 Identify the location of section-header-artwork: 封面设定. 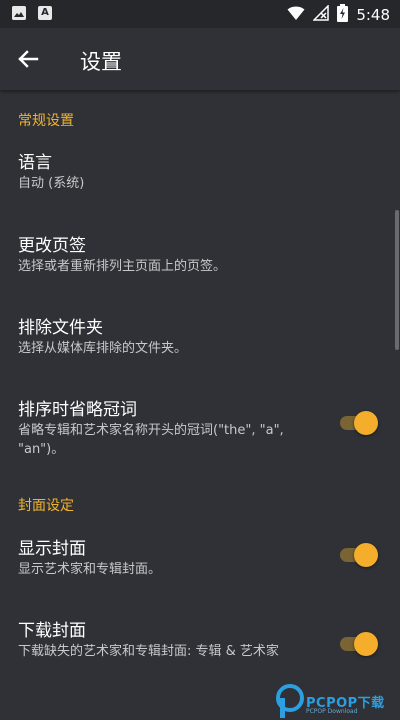
(46, 506).